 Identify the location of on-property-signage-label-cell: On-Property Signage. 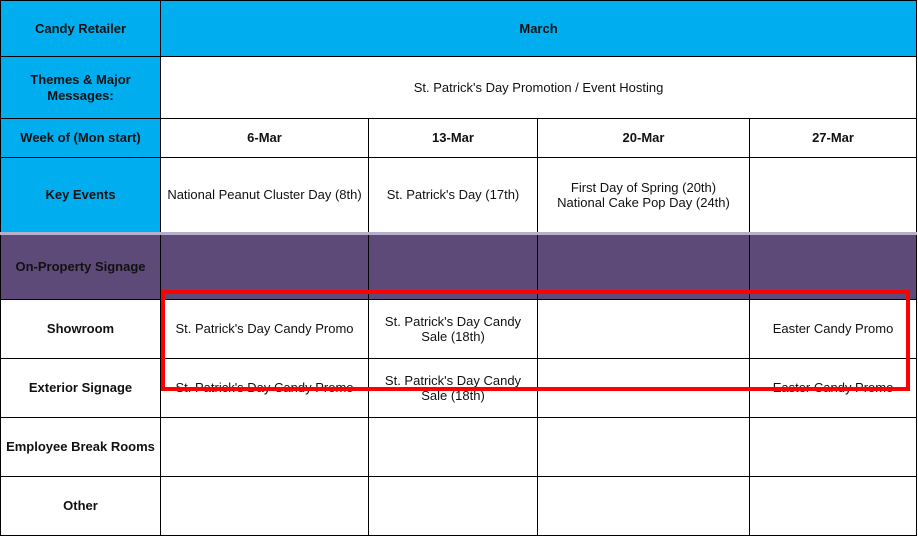
(80, 266).